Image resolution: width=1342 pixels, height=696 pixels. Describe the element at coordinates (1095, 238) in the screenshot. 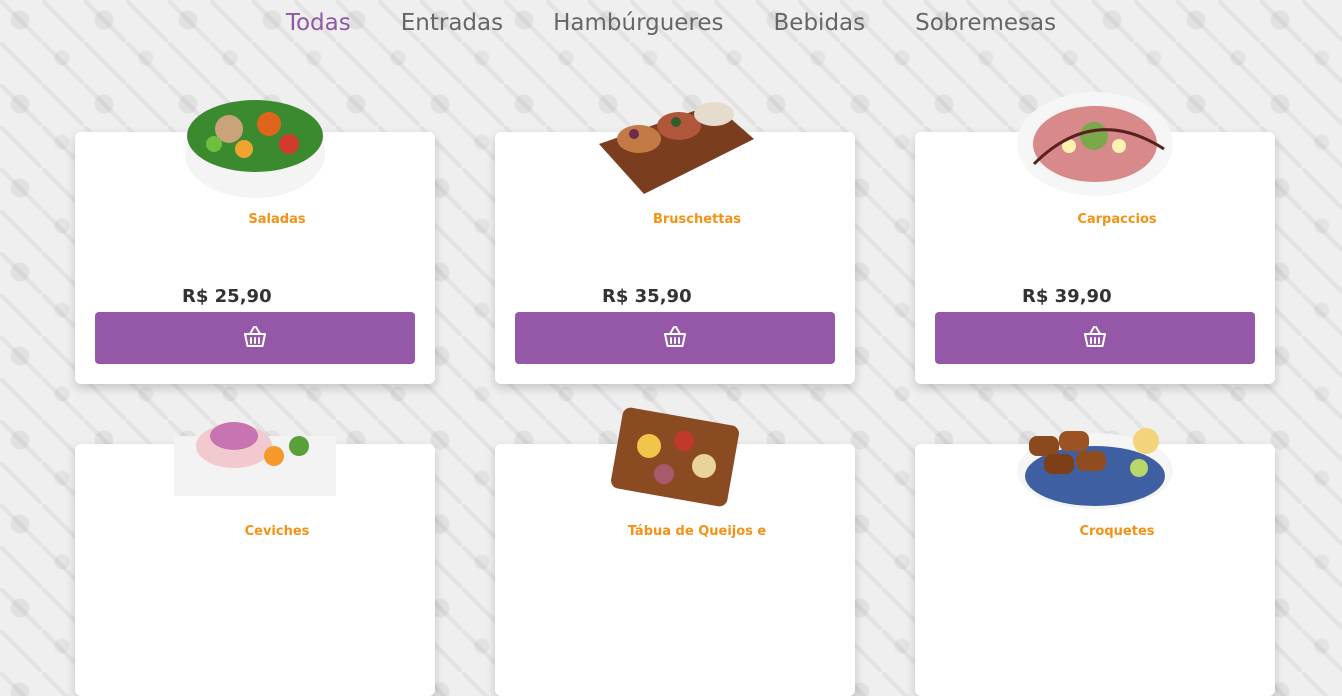

I see `product-card-carpaccios: Carpaccios R$ 39,90` at that location.